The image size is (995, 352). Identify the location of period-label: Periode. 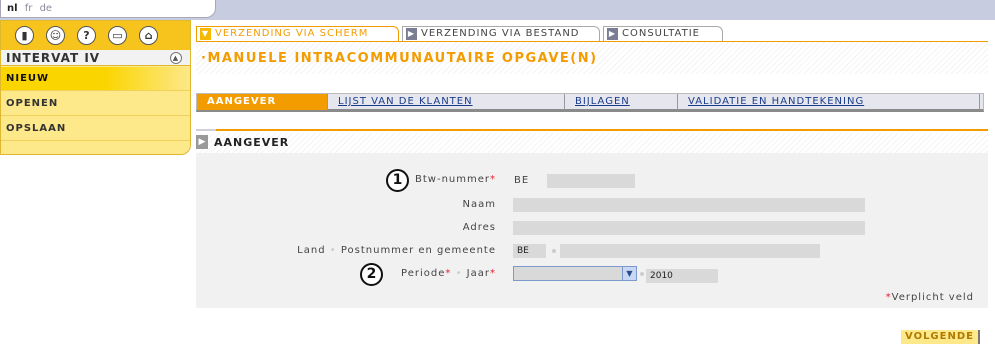
(423, 273).